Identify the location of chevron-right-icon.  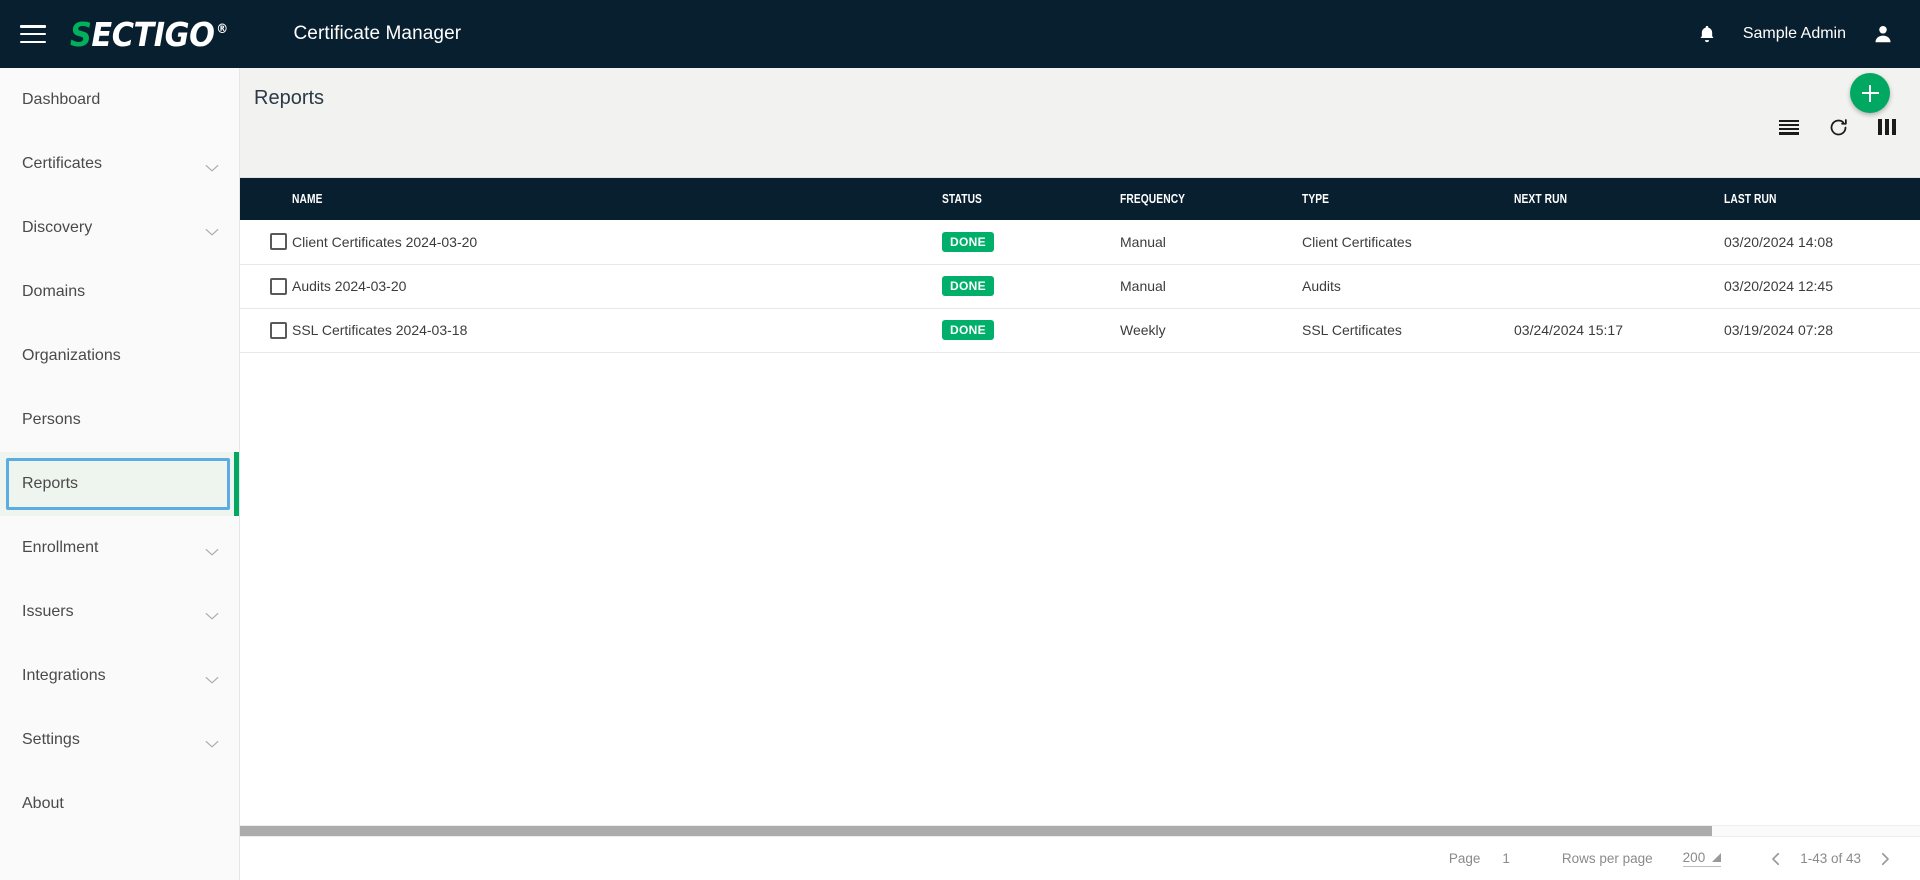
(1885, 859).